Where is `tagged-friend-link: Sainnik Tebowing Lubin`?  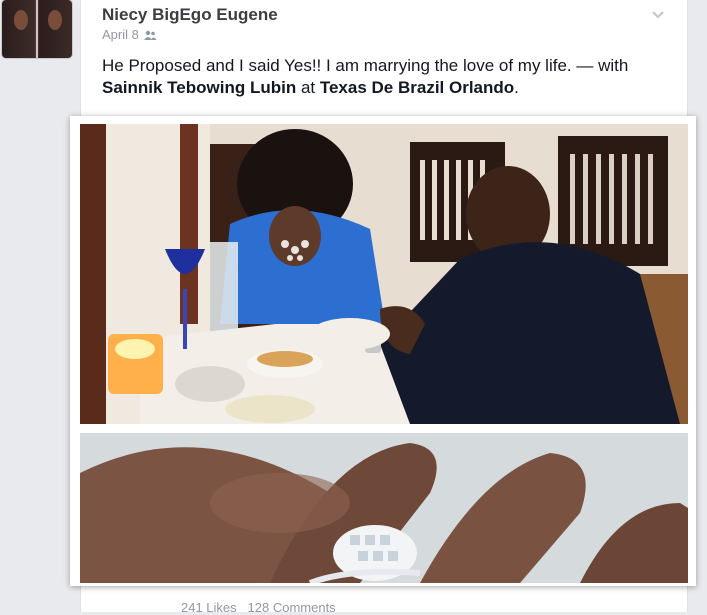 tagged-friend-link: Sainnik Tebowing Lubin is located at coordinates (199, 87).